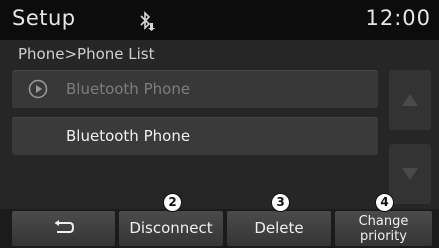 The width and height of the screenshot is (439, 248). I want to click on delete-button: Delete, so click(279, 228).